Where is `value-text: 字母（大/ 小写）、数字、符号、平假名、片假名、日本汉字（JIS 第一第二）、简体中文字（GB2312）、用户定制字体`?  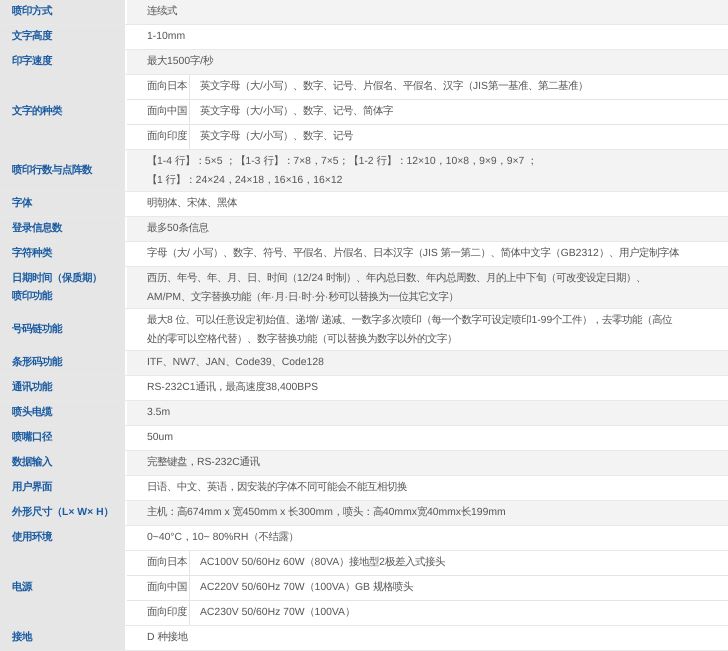
value-text: 字母（大/ 小写）、数字、符号、平假名、片假名、日本汉字（JIS 第一第二）、简体中文字（GB2312）、用户定制字体 is located at coordinates (413, 254).